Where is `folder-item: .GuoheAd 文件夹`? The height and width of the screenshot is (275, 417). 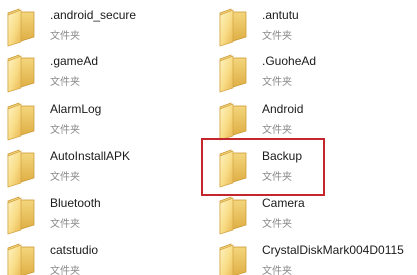
folder-item: .GuoheAd 文件夹 is located at coordinates (316, 73).